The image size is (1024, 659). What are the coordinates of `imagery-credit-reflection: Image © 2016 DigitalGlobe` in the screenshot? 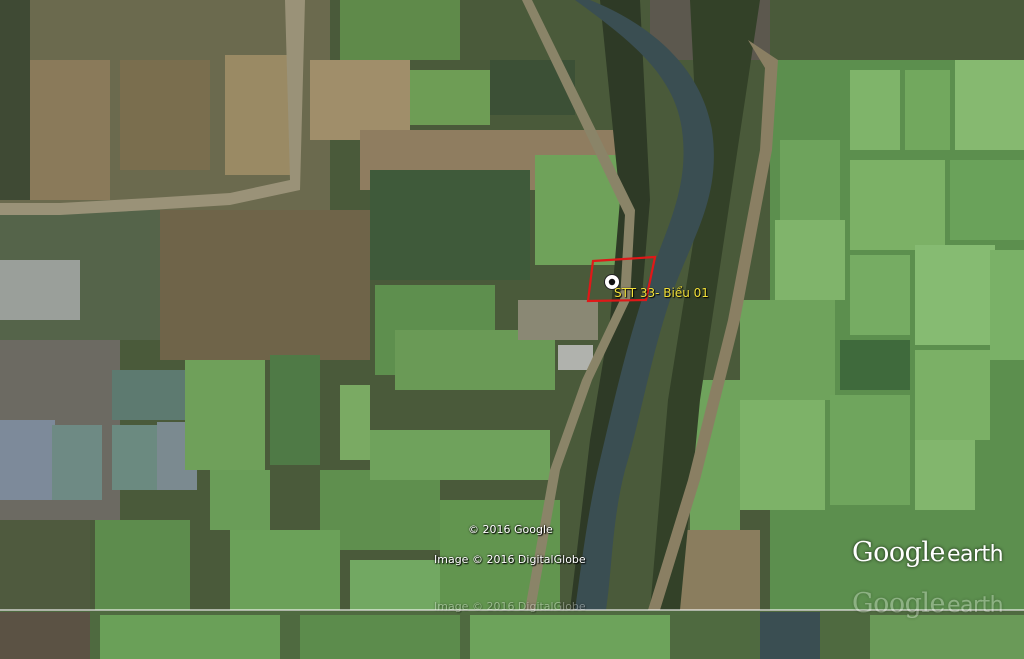 It's located at (510, 606).